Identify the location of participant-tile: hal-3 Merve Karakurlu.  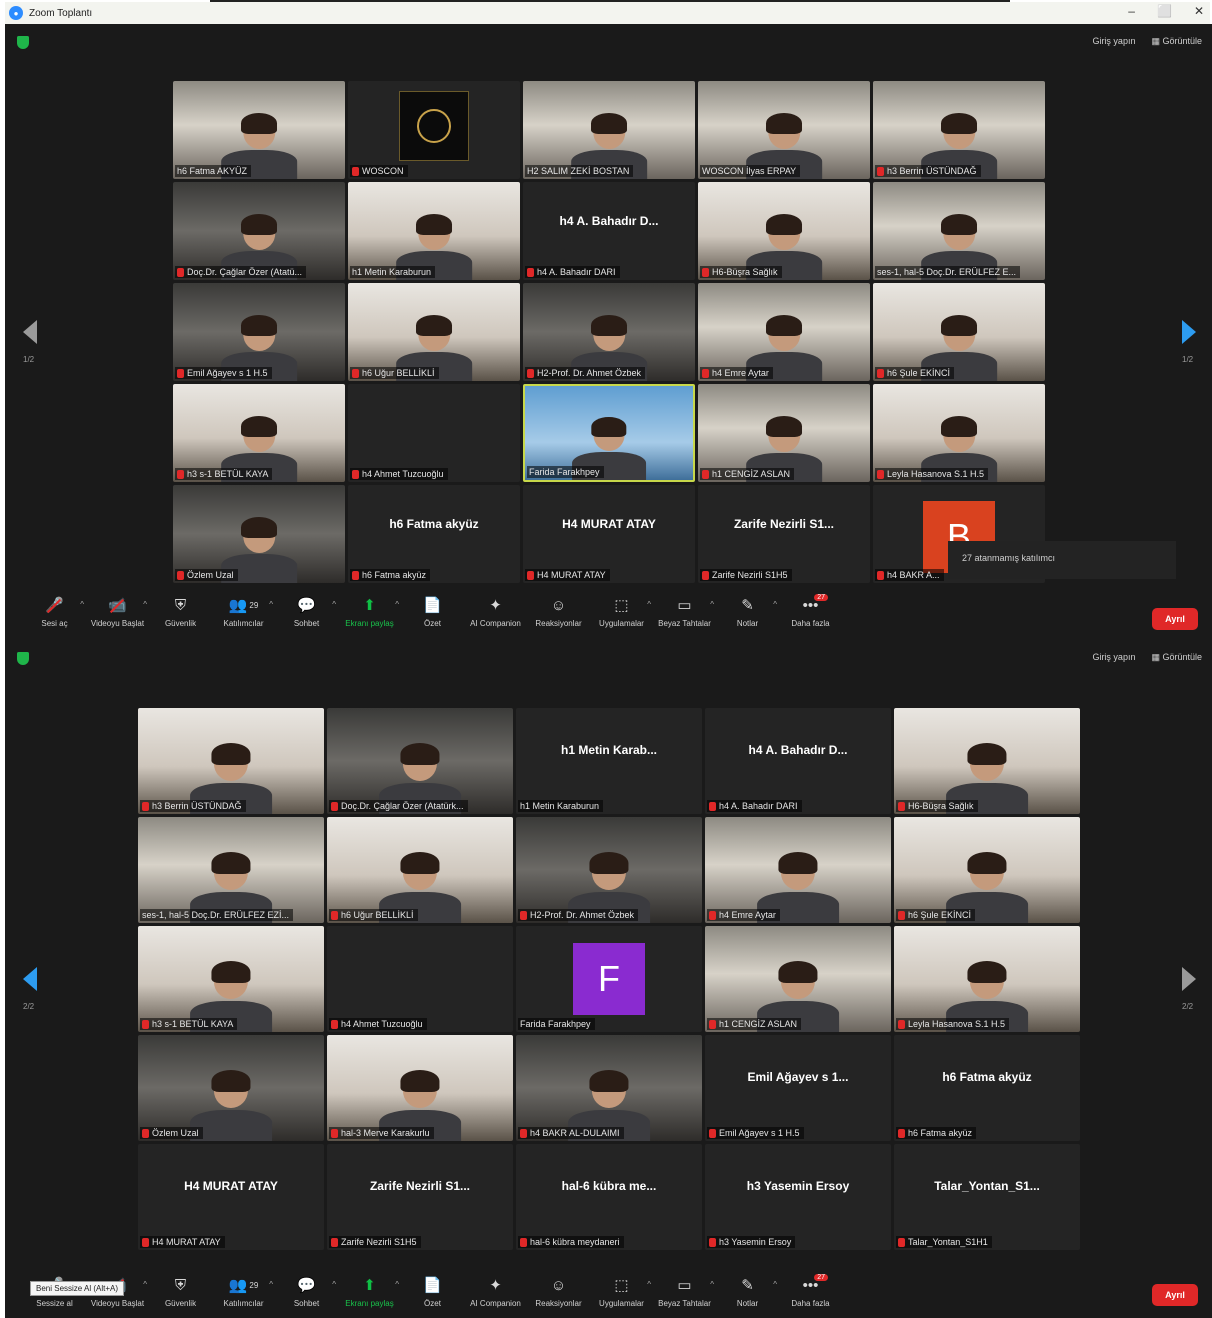
(420, 1088).